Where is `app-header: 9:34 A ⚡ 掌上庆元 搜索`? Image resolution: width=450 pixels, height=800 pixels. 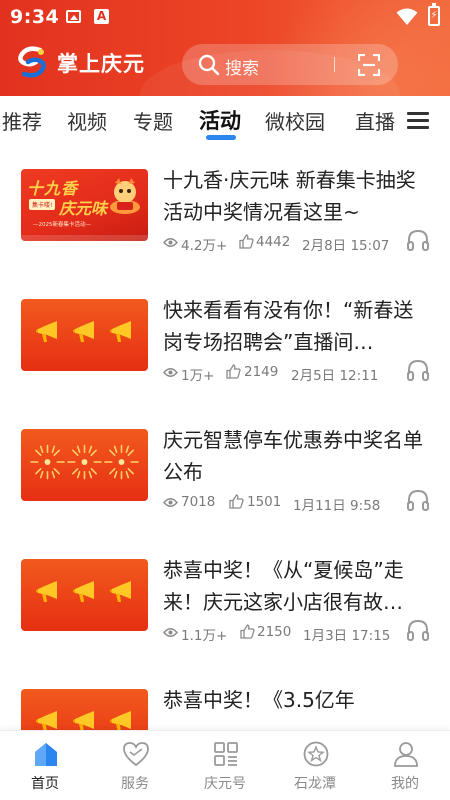 app-header: 9:34 A ⚡ 掌上庆元 搜索 is located at coordinates (225, 48).